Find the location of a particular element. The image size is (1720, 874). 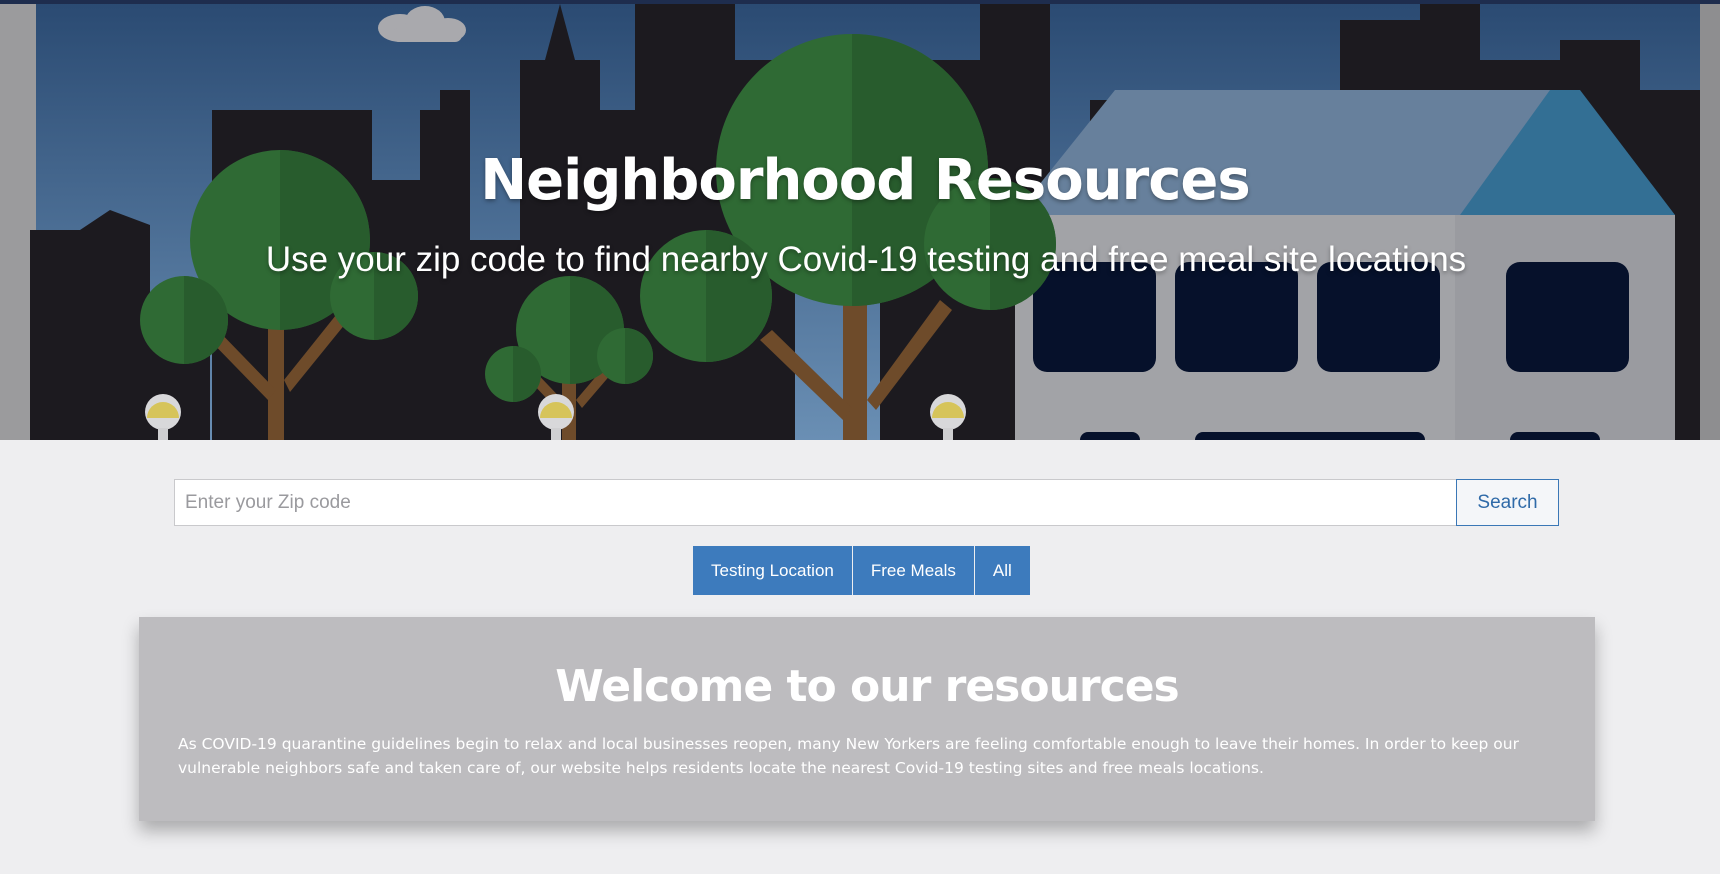

page-title: Neighborhood Resources is located at coordinates (865, 180).